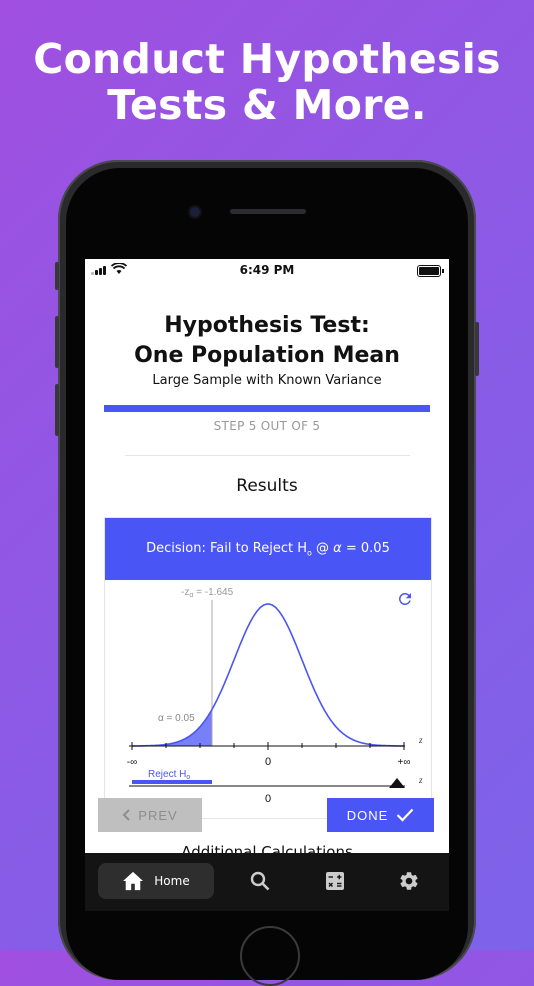 The image size is (534, 986). Describe the element at coordinates (267, 355) in the screenshot. I see `title-line-2: One Population Mean` at that location.